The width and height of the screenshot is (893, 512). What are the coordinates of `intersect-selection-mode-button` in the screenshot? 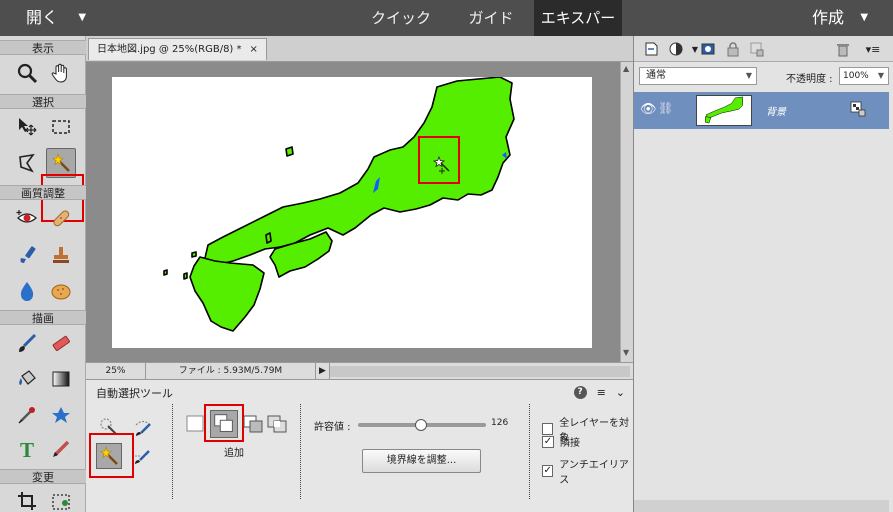 It's located at (277, 424).